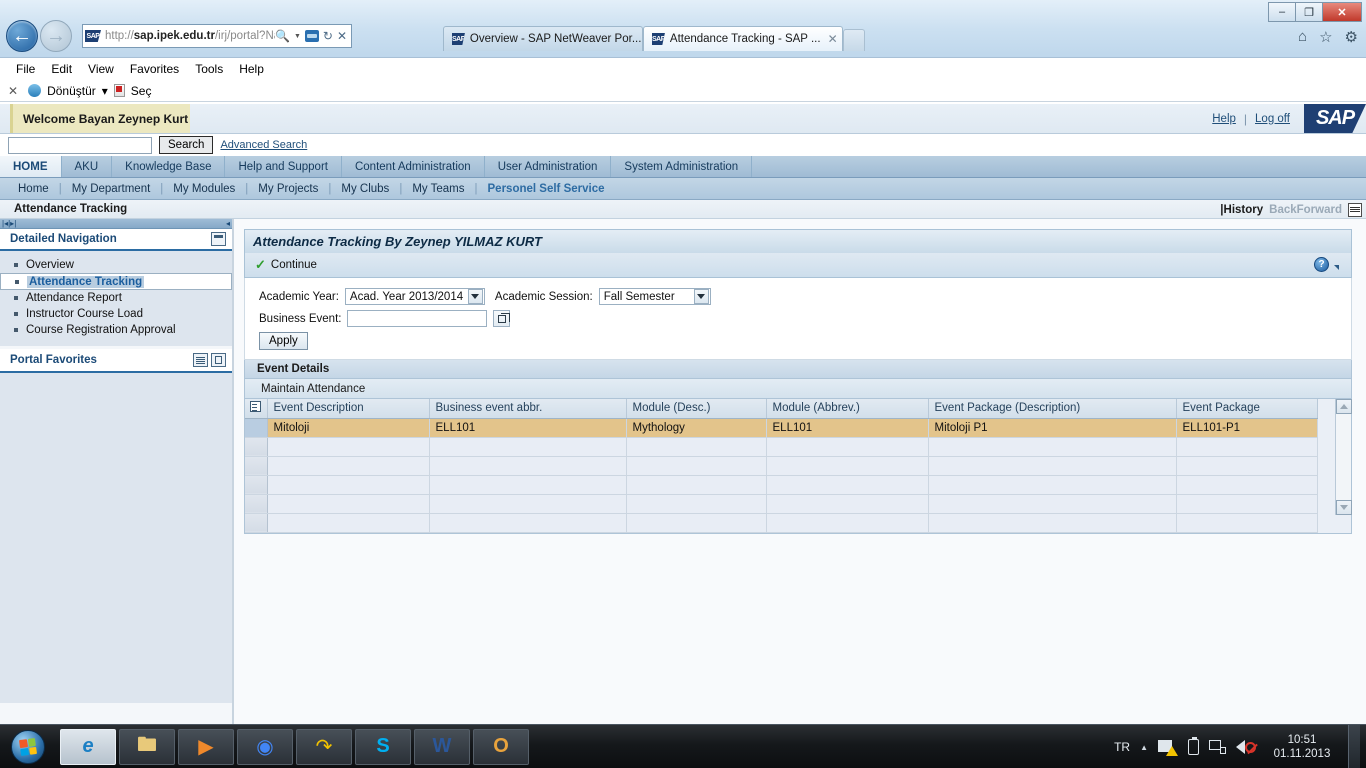 This screenshot has width=1366, height=768. Describe the element at coordinates (1272, 119) in the screenshot. I see `logoff-link: Log off` at that location.